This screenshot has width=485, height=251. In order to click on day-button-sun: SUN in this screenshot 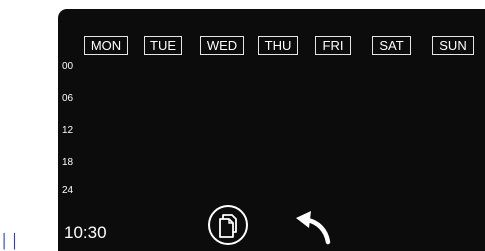, I will do `click(453, 45)`.